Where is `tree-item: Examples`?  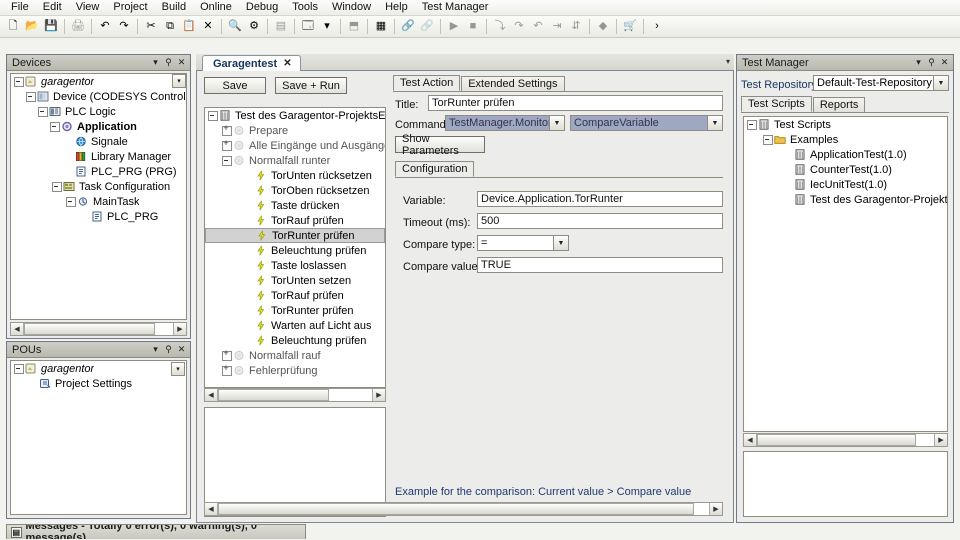 tree-item: Examples is located at coordinates (845, 139).